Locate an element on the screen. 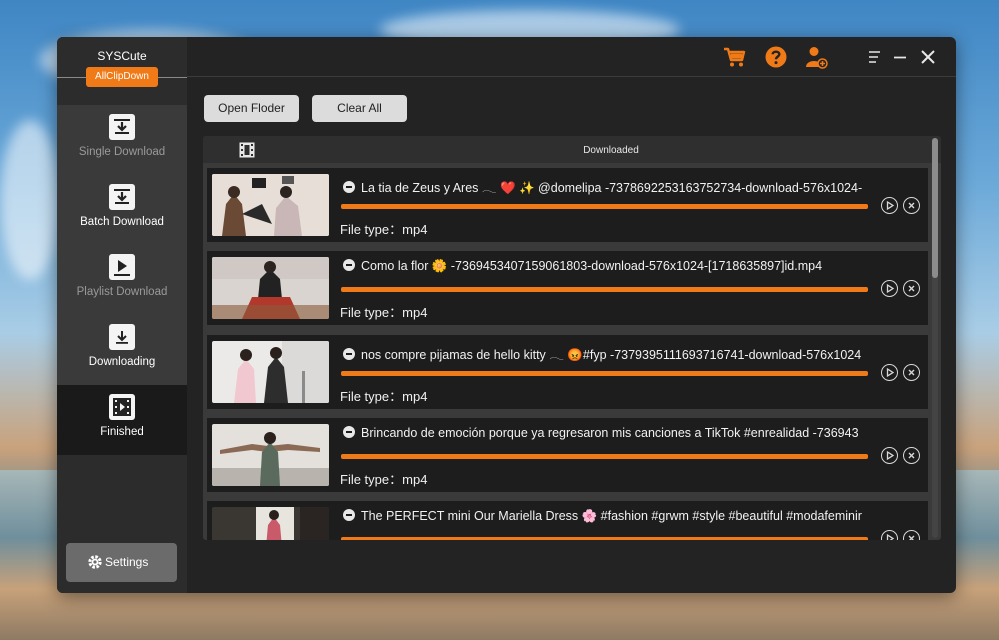 The height and width of the screenshot is (640, 999). film-icon is located at coordinates (122, 407).